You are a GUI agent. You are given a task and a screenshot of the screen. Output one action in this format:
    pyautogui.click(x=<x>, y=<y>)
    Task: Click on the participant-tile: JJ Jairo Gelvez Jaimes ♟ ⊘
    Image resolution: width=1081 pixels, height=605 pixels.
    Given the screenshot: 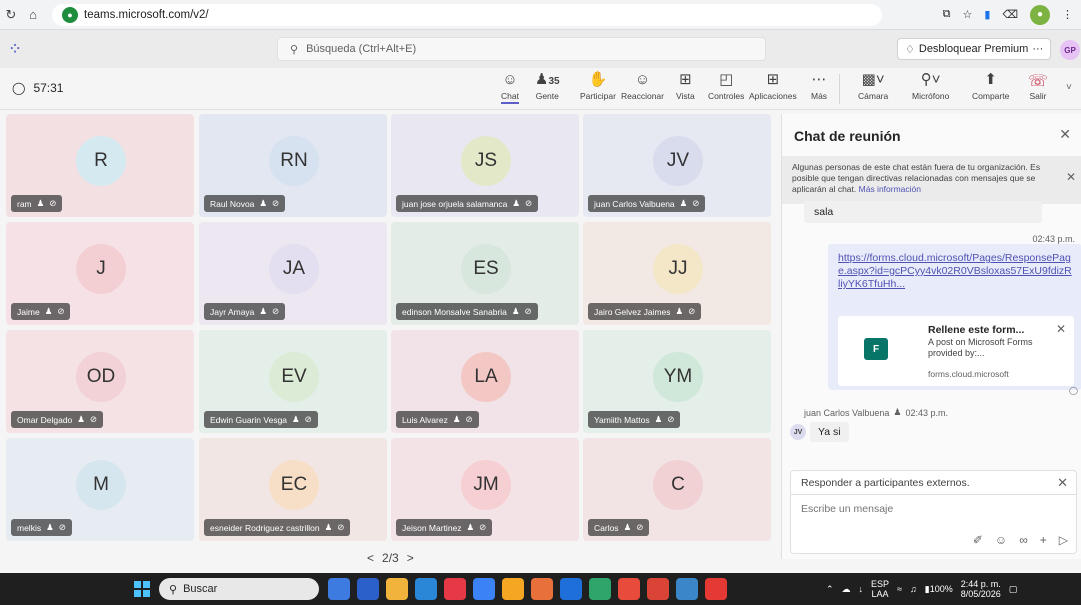 What is the action you would take?
    pyautogui.click(x=677, y=273)
    